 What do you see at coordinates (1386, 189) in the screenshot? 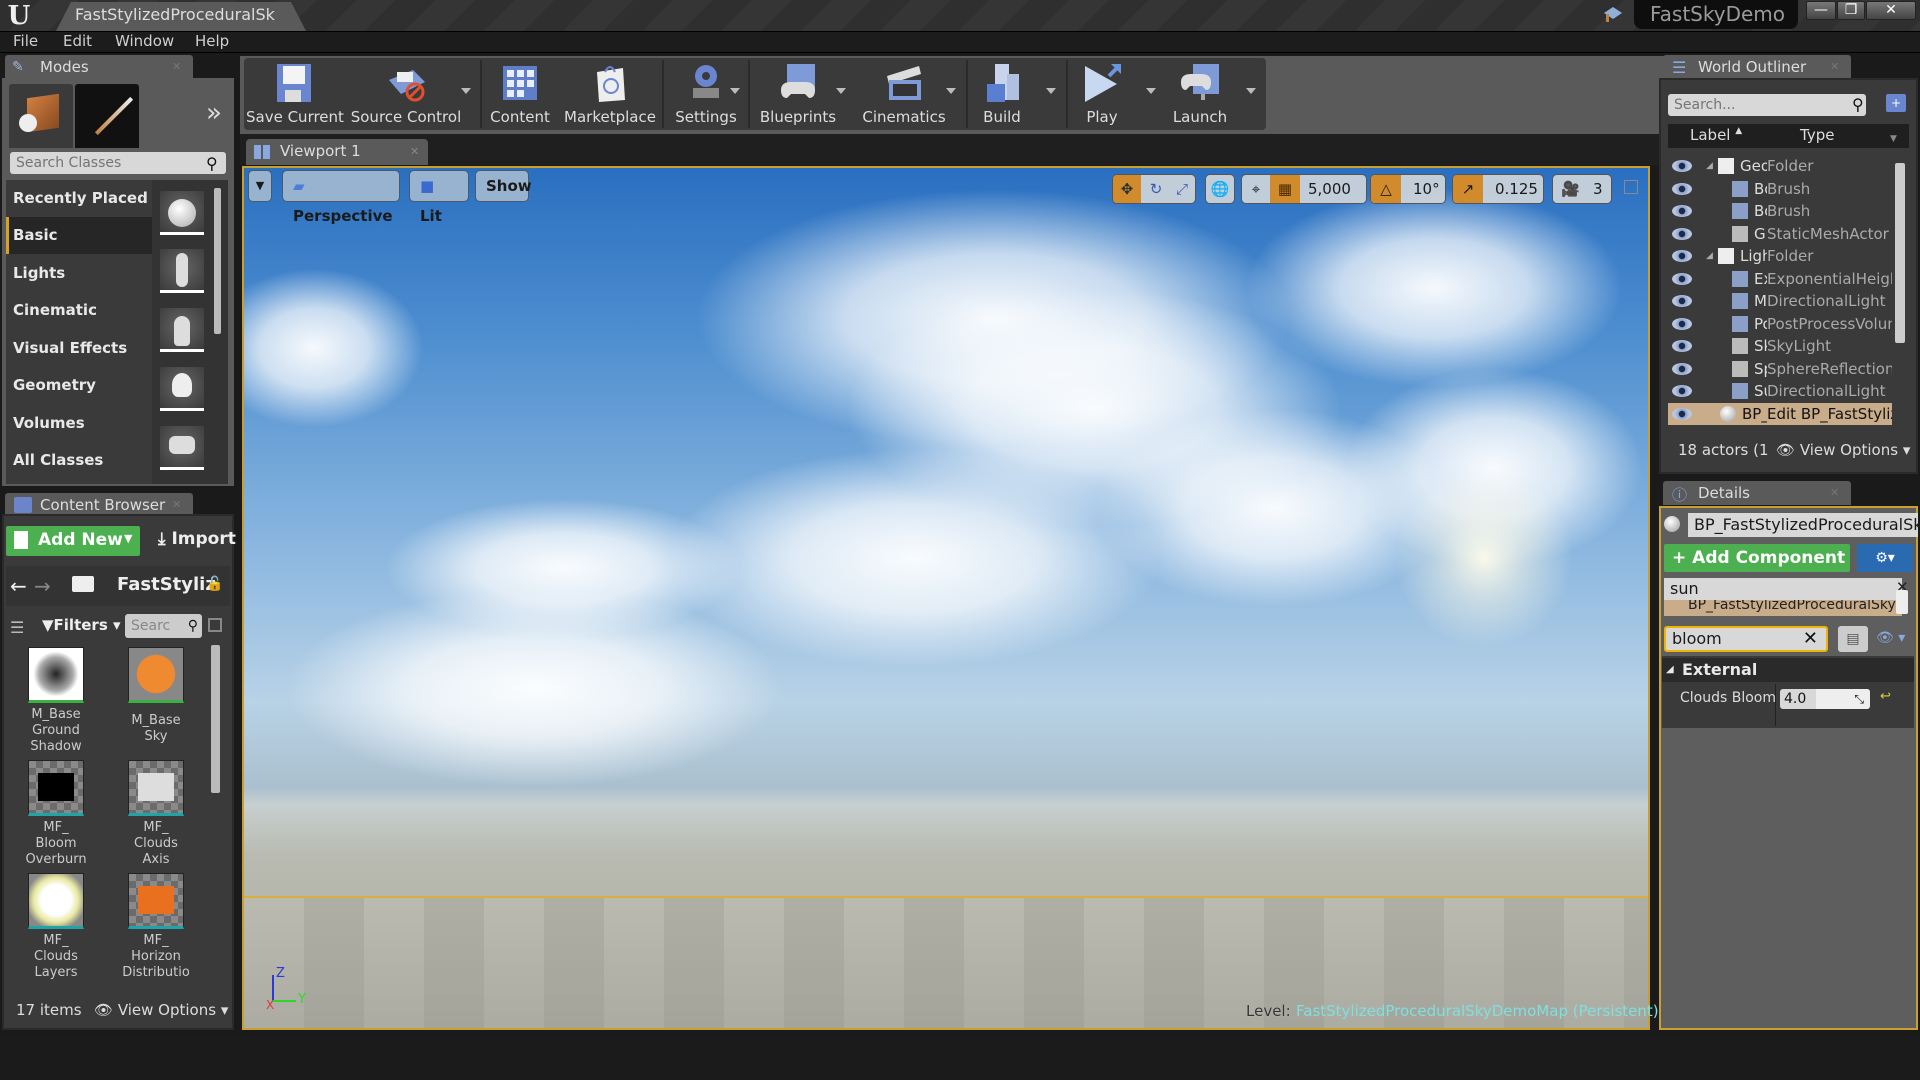
I see `rotation-snap-icon: △` at bounding box center [1386, 189].